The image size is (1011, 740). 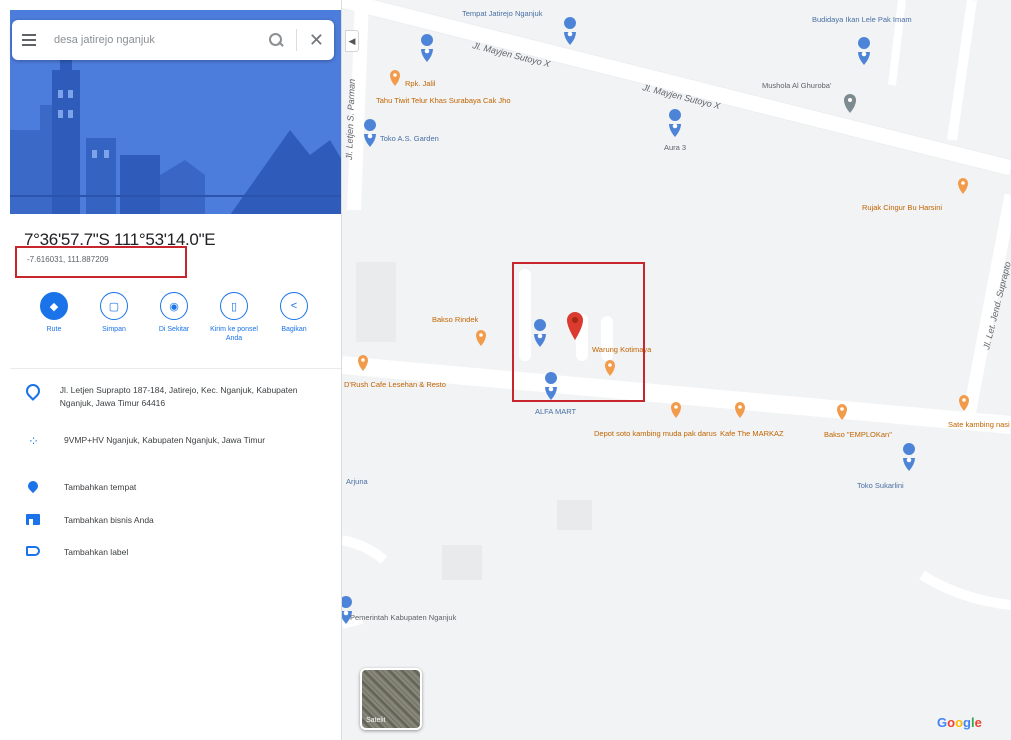 What do you see at coordinates (858, 421) in the screenshot?
I see `poi-bakso-emplokan: Bakso "EMPLOKan"` at bounding box center [858, 421].